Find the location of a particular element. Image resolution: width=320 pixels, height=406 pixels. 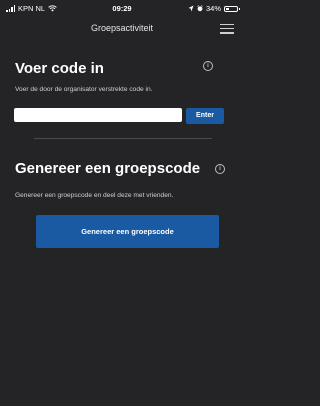

status-bar-right: 34% is located at coordinates (214, 8).